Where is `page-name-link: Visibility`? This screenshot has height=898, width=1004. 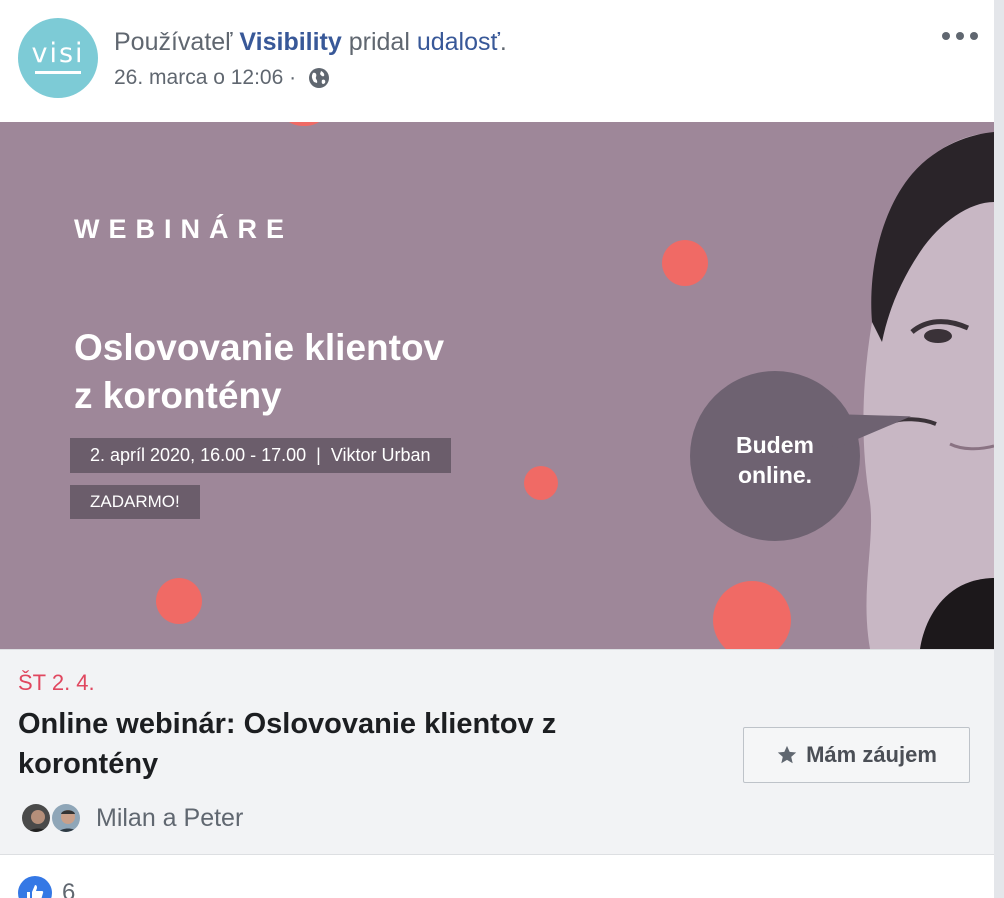 page-name-link: Visibility is located at coordinates (290, 42).